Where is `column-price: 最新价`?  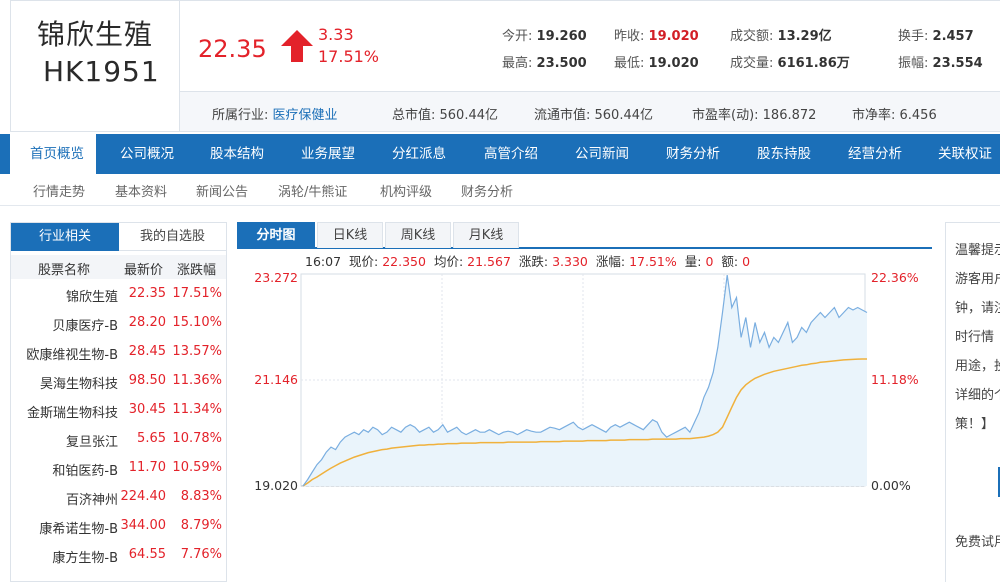 column-price: 最新价 is located at coordinates (144, 270).